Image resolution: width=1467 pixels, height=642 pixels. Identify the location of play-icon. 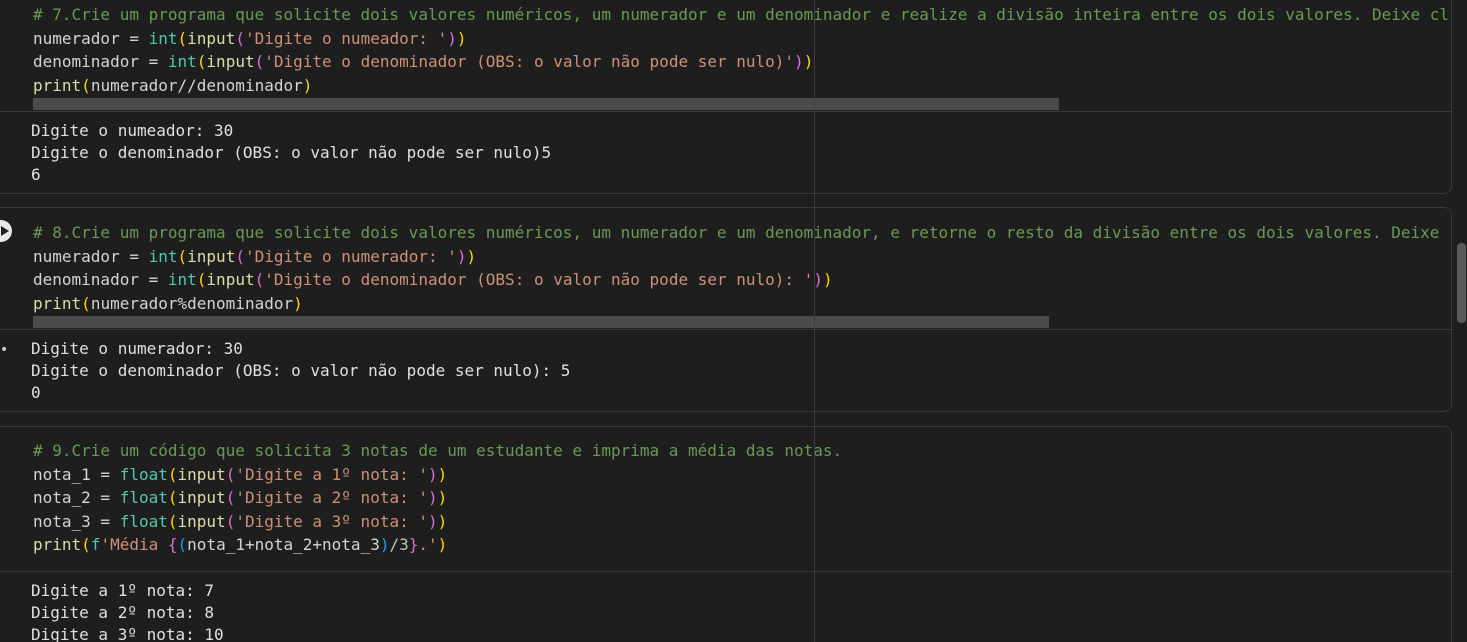
(5, 231).